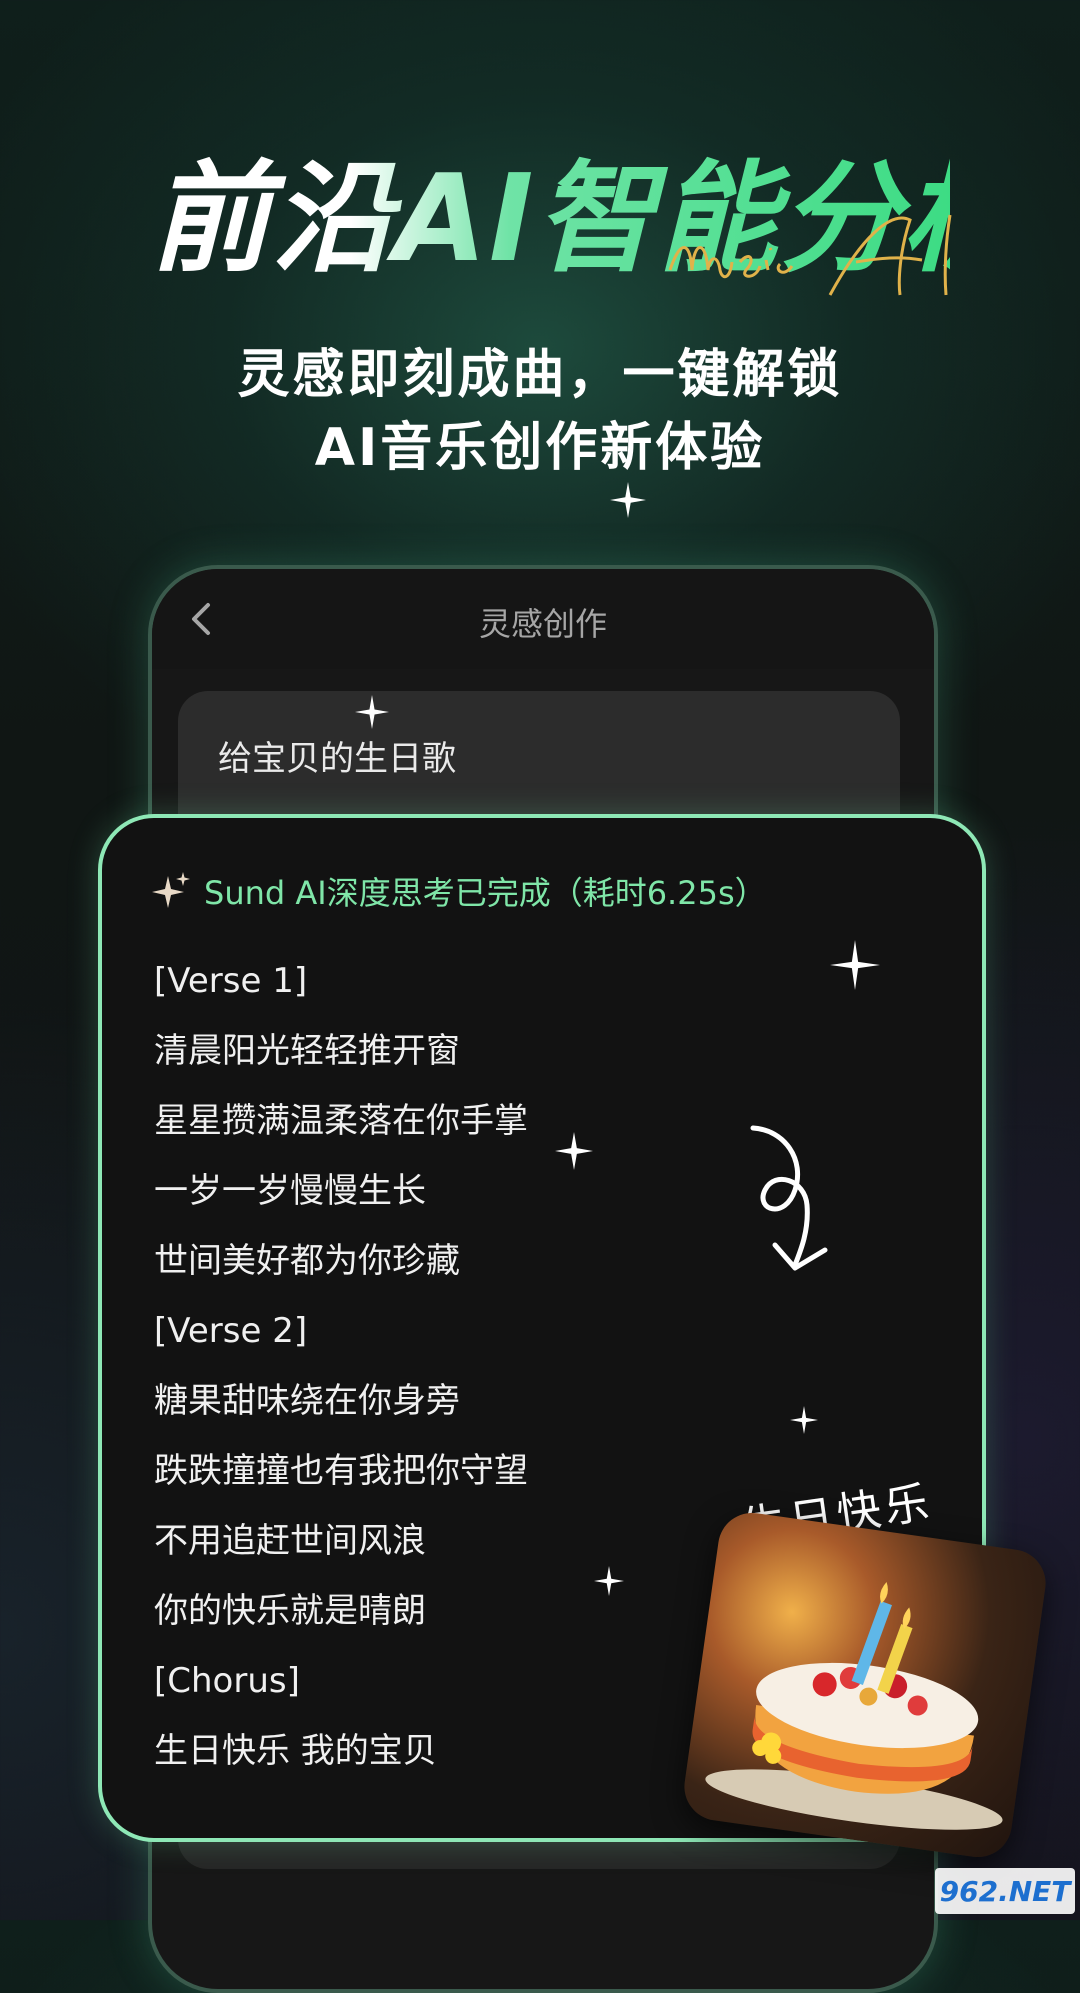 Image resolution: width=1080 pixels, height=1993 pixels. I want to click on lyric-line: [Verse 1], so click(231, 981).